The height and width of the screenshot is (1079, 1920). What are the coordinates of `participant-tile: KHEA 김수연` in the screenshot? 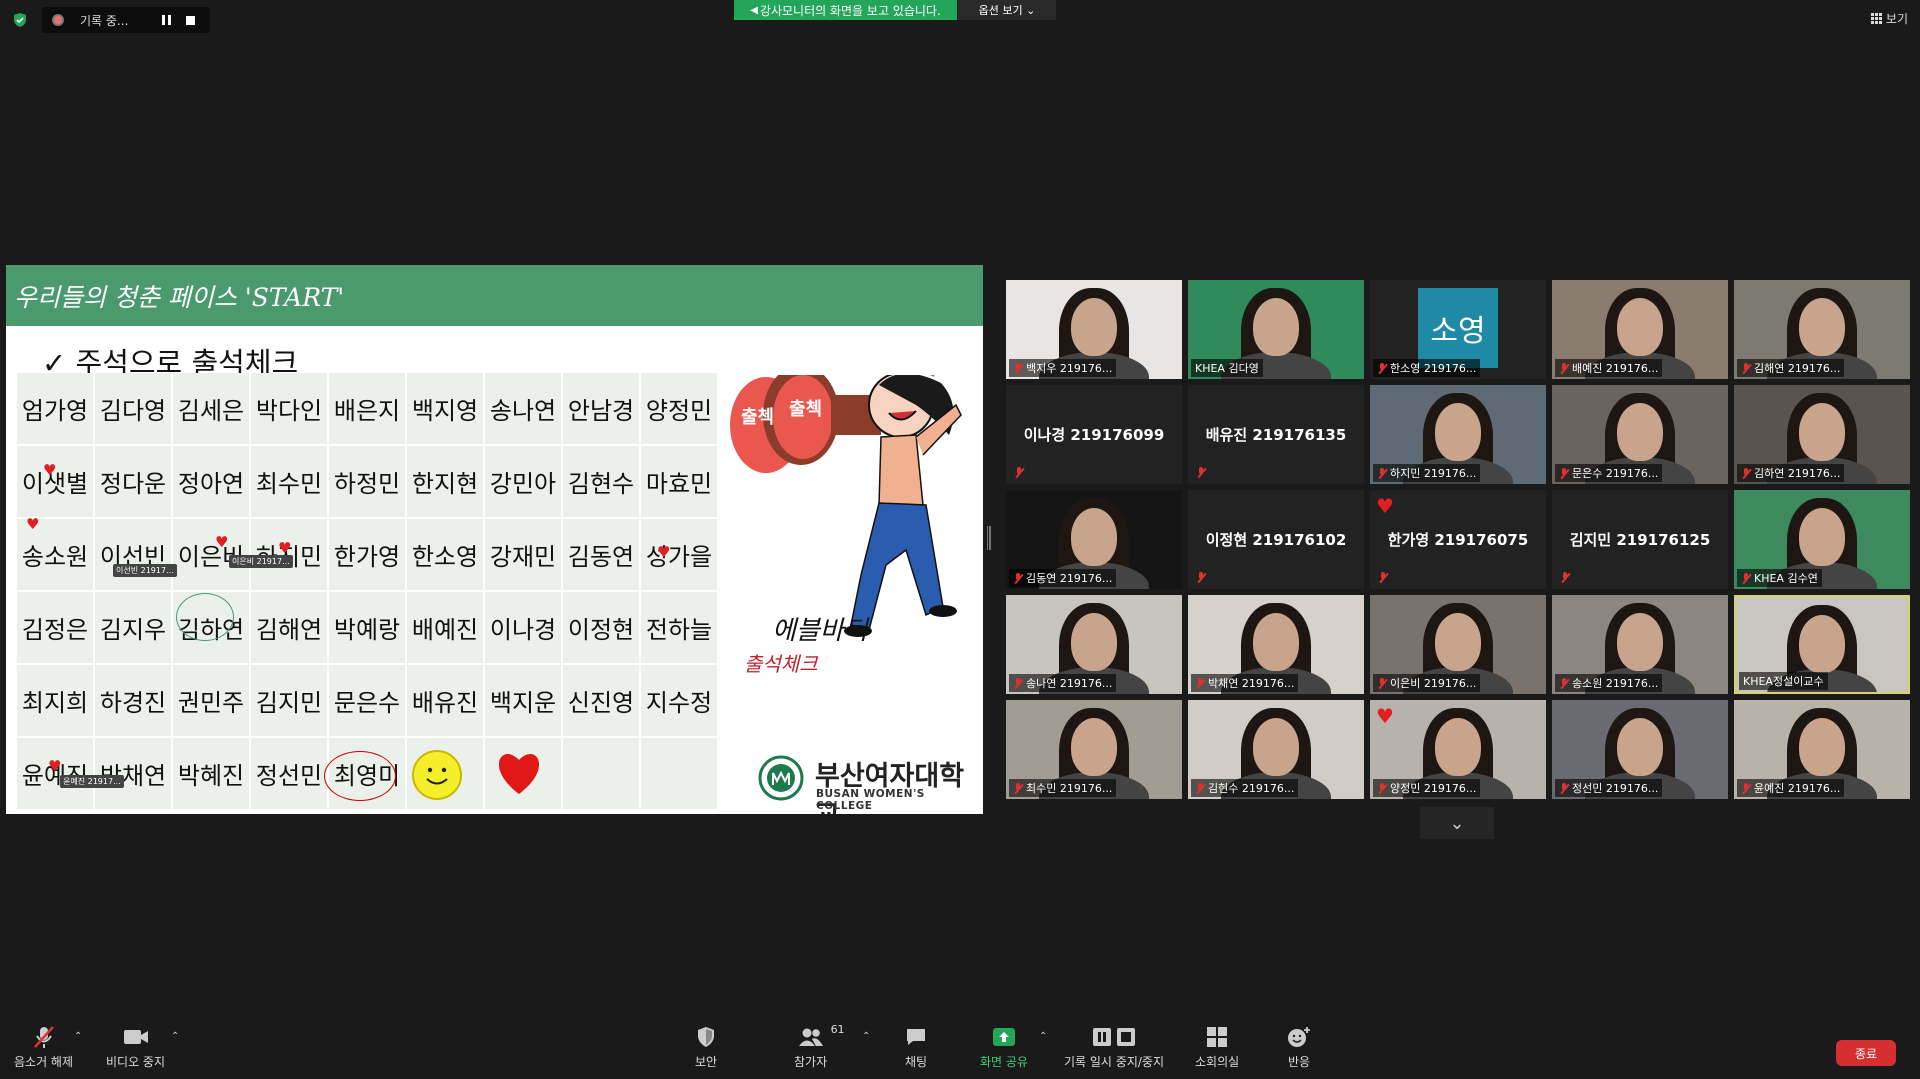 It's located at (1822, 539).